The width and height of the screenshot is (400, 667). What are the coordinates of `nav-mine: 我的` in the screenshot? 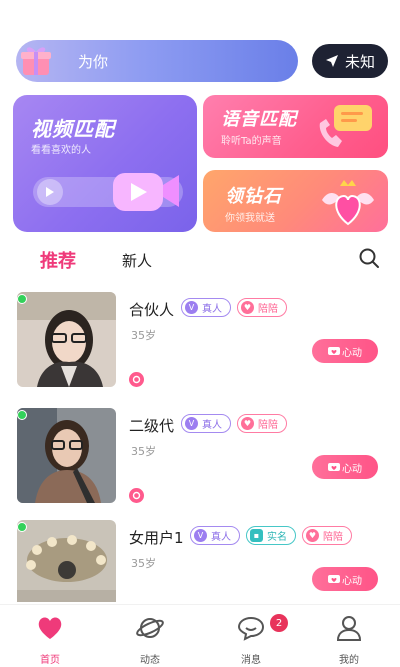 It's located at (349, 640).